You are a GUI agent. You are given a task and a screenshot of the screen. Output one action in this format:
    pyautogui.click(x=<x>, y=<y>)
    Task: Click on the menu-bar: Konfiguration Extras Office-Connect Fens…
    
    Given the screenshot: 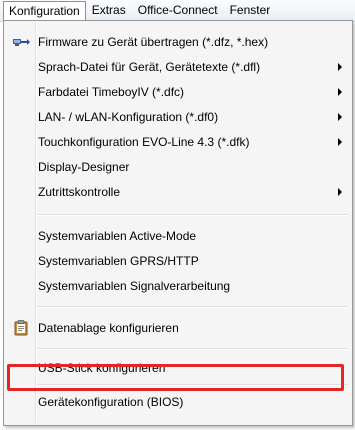 What is the action you would take?
    pyautogui.click(x=177, y=11)
    